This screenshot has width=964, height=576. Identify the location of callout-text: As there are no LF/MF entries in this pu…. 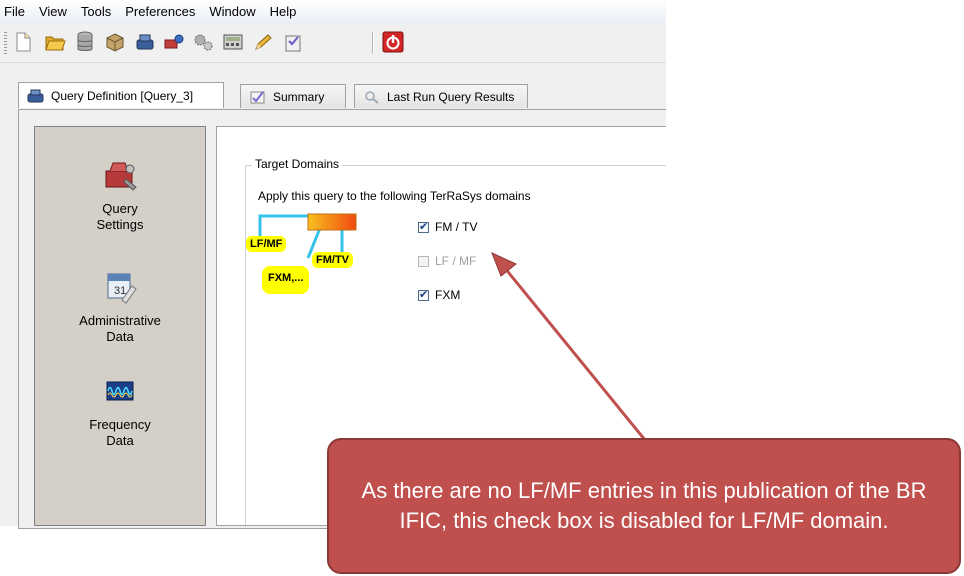
(644, 505).